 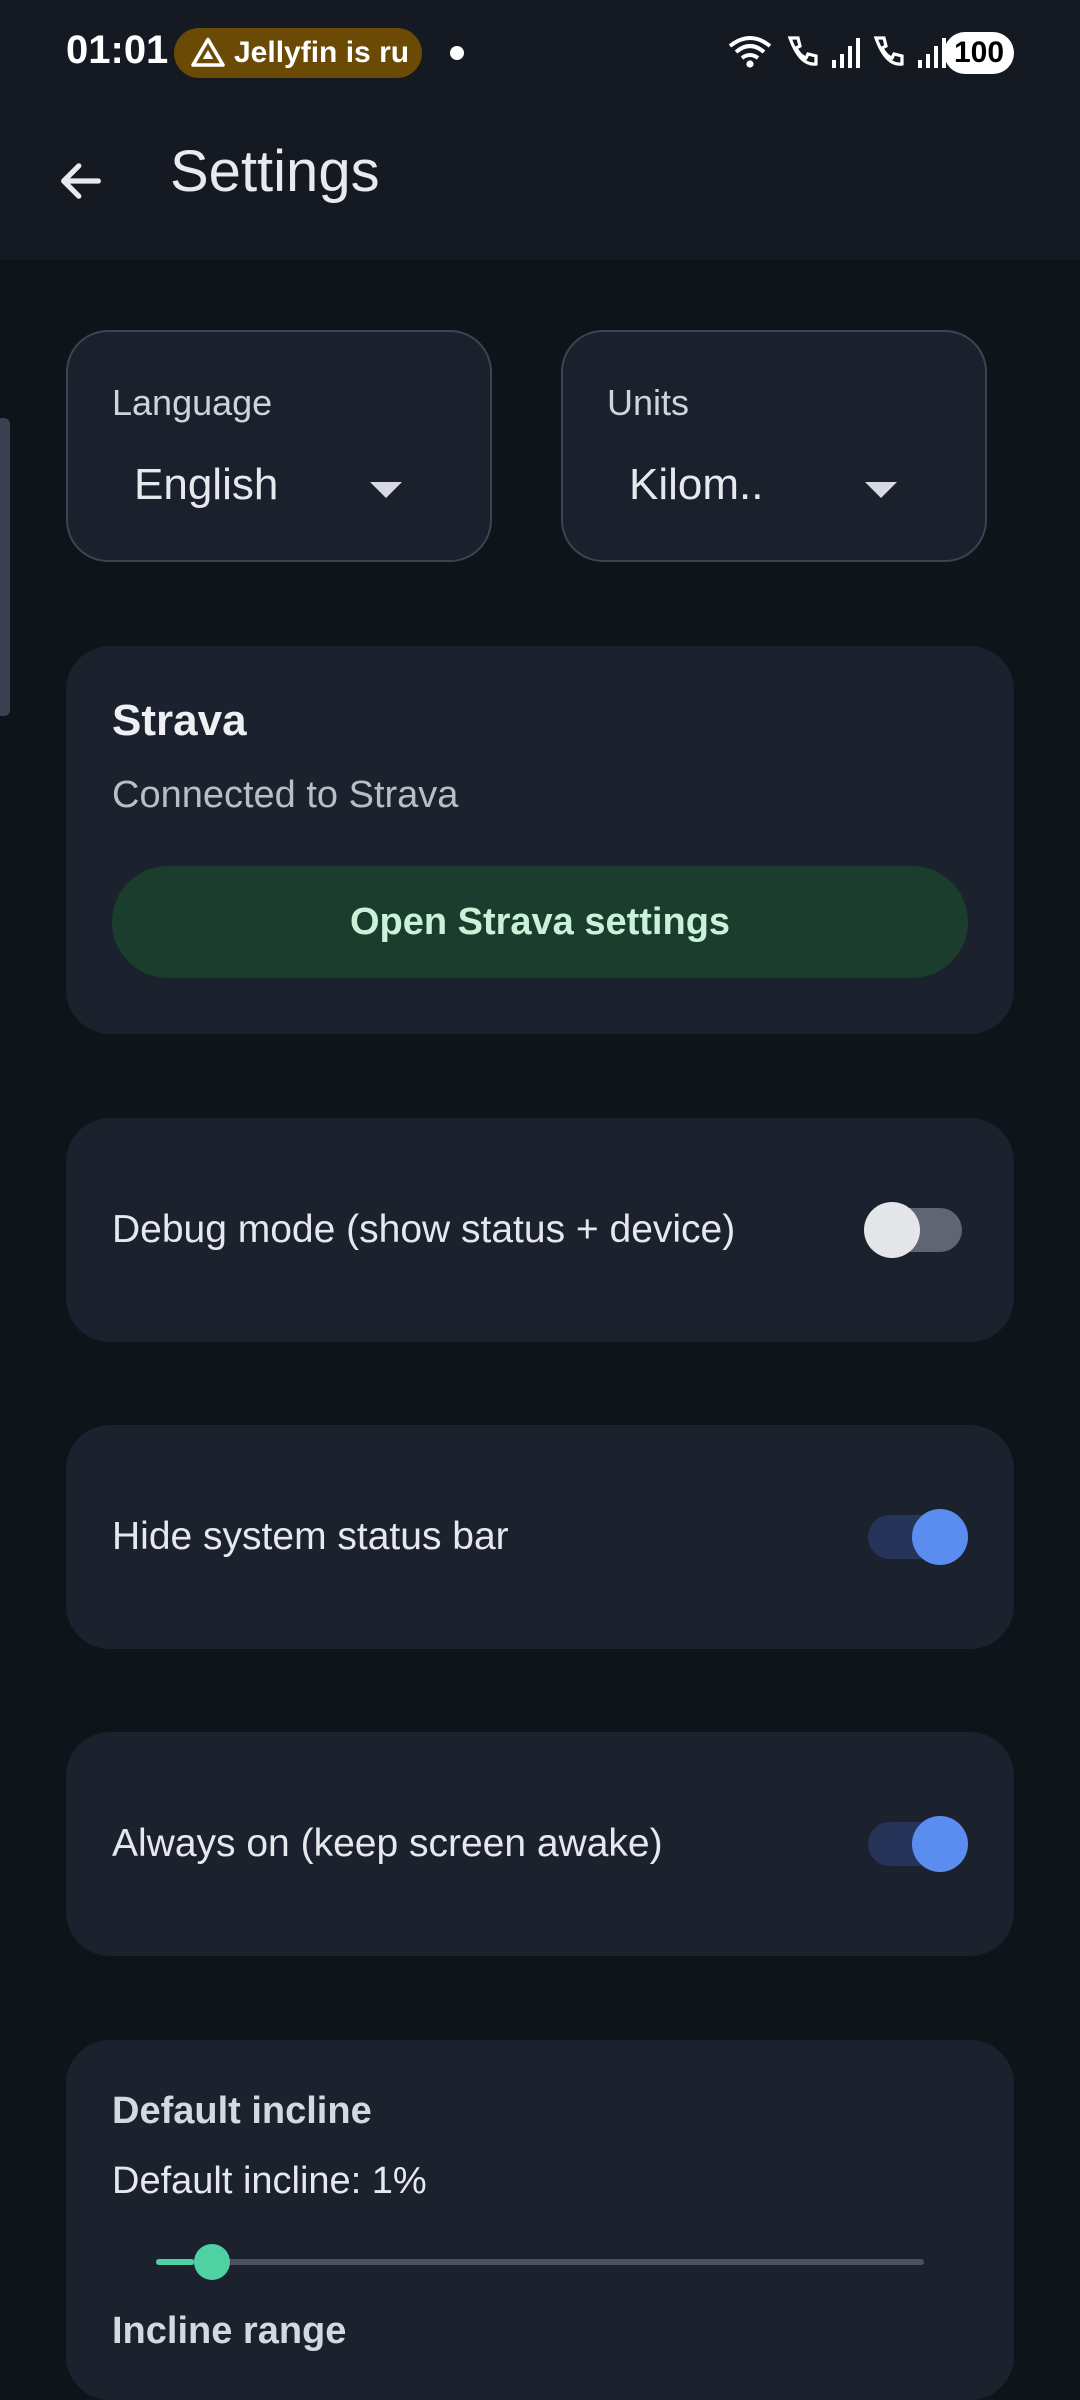 I want to click on debug-mode-card: Debug mode (show status + device), so click(x=540, y=1230).